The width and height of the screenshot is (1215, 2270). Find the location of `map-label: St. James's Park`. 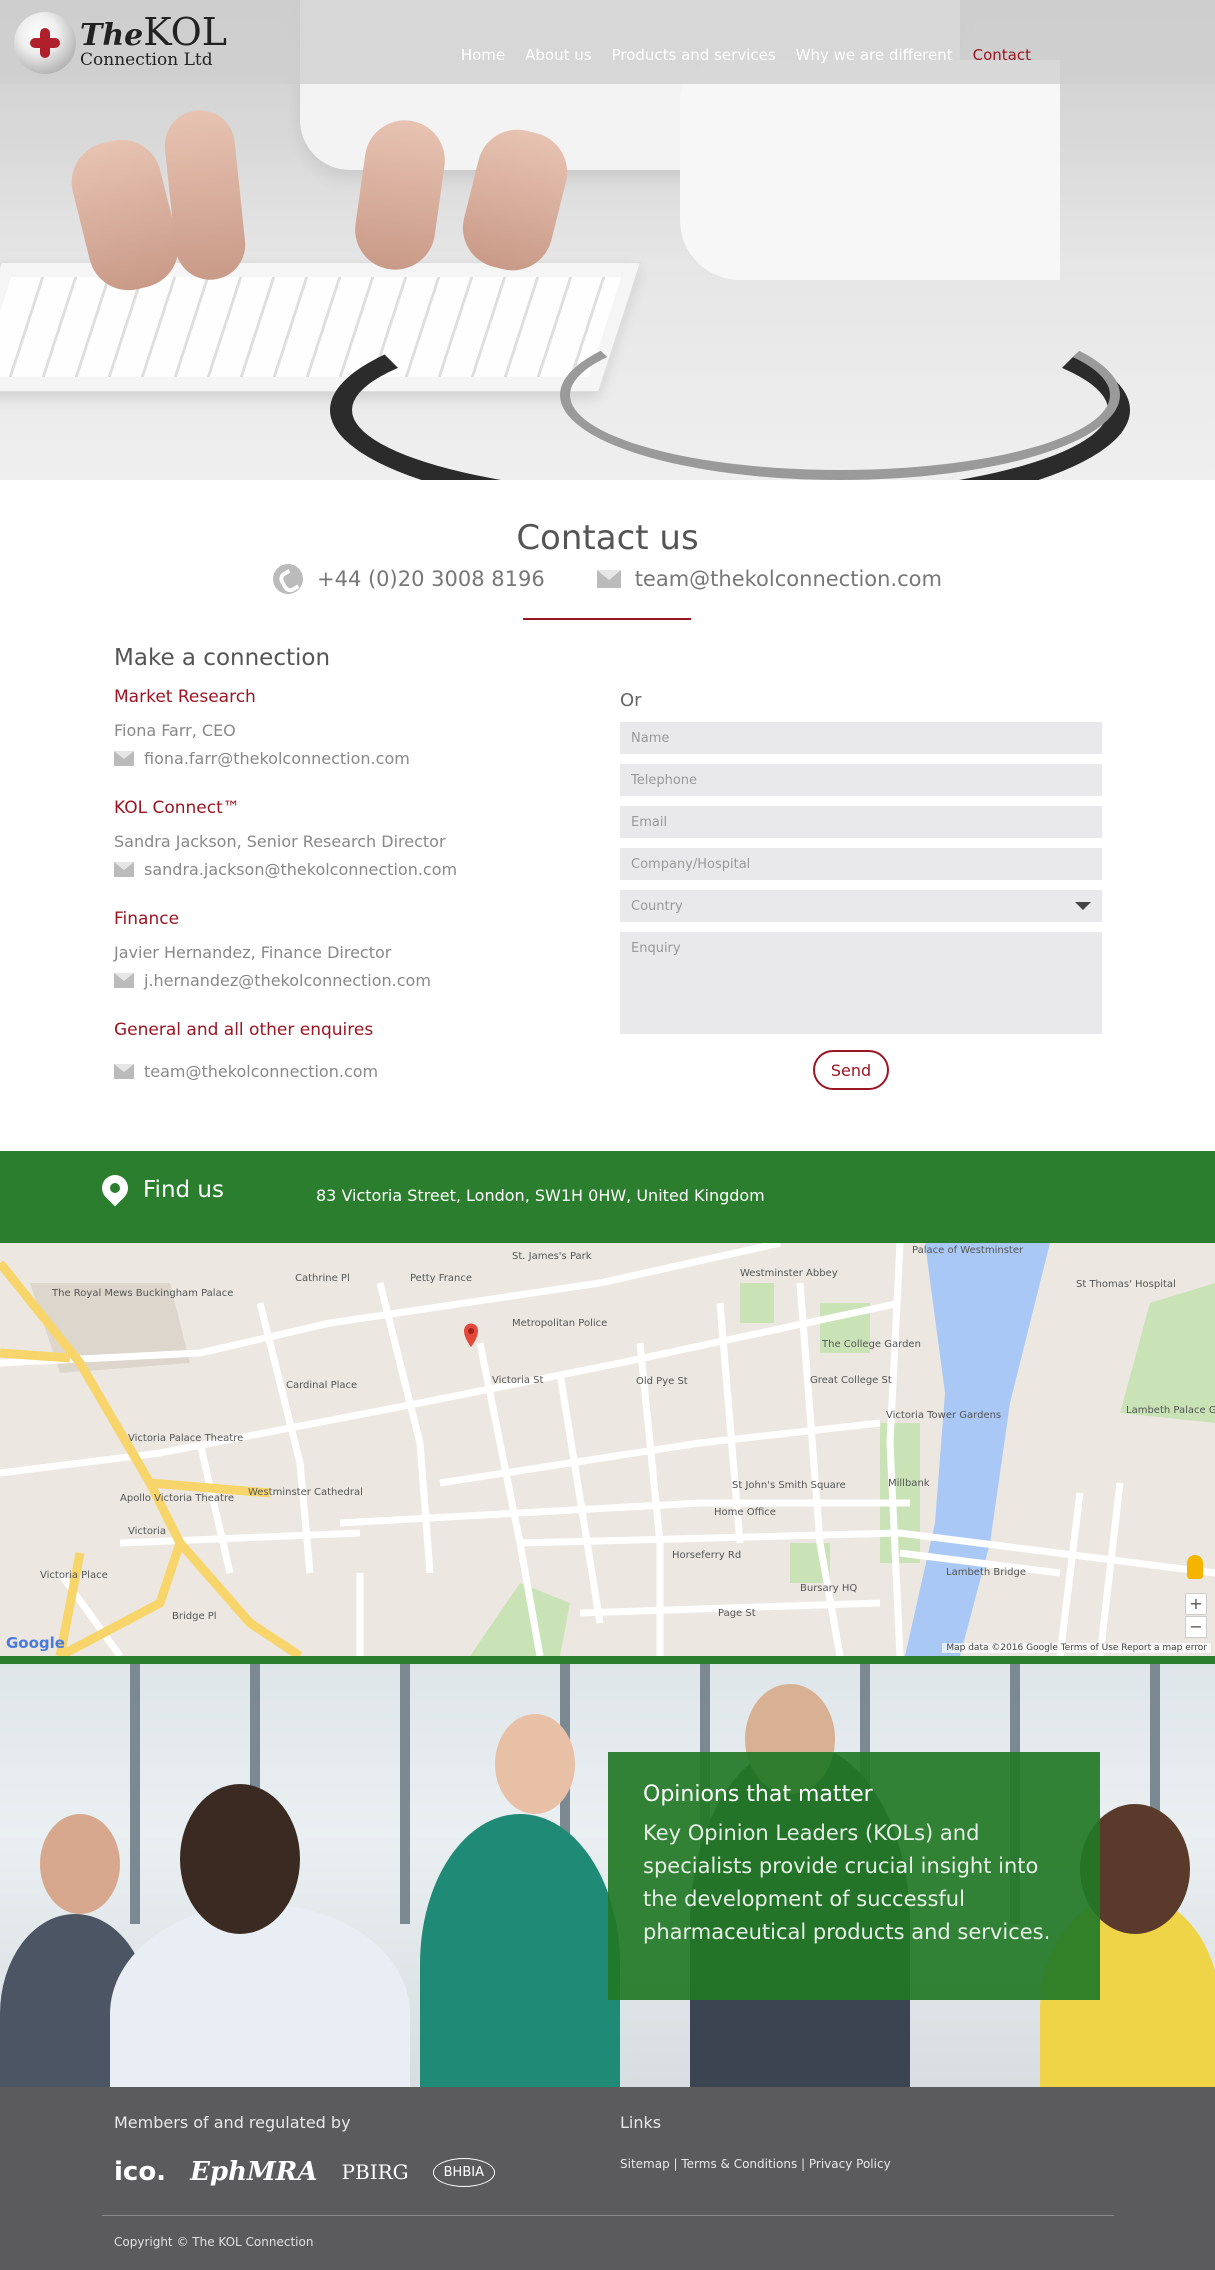

map-label: St. James's Park is located at coordinates (552, 1256).